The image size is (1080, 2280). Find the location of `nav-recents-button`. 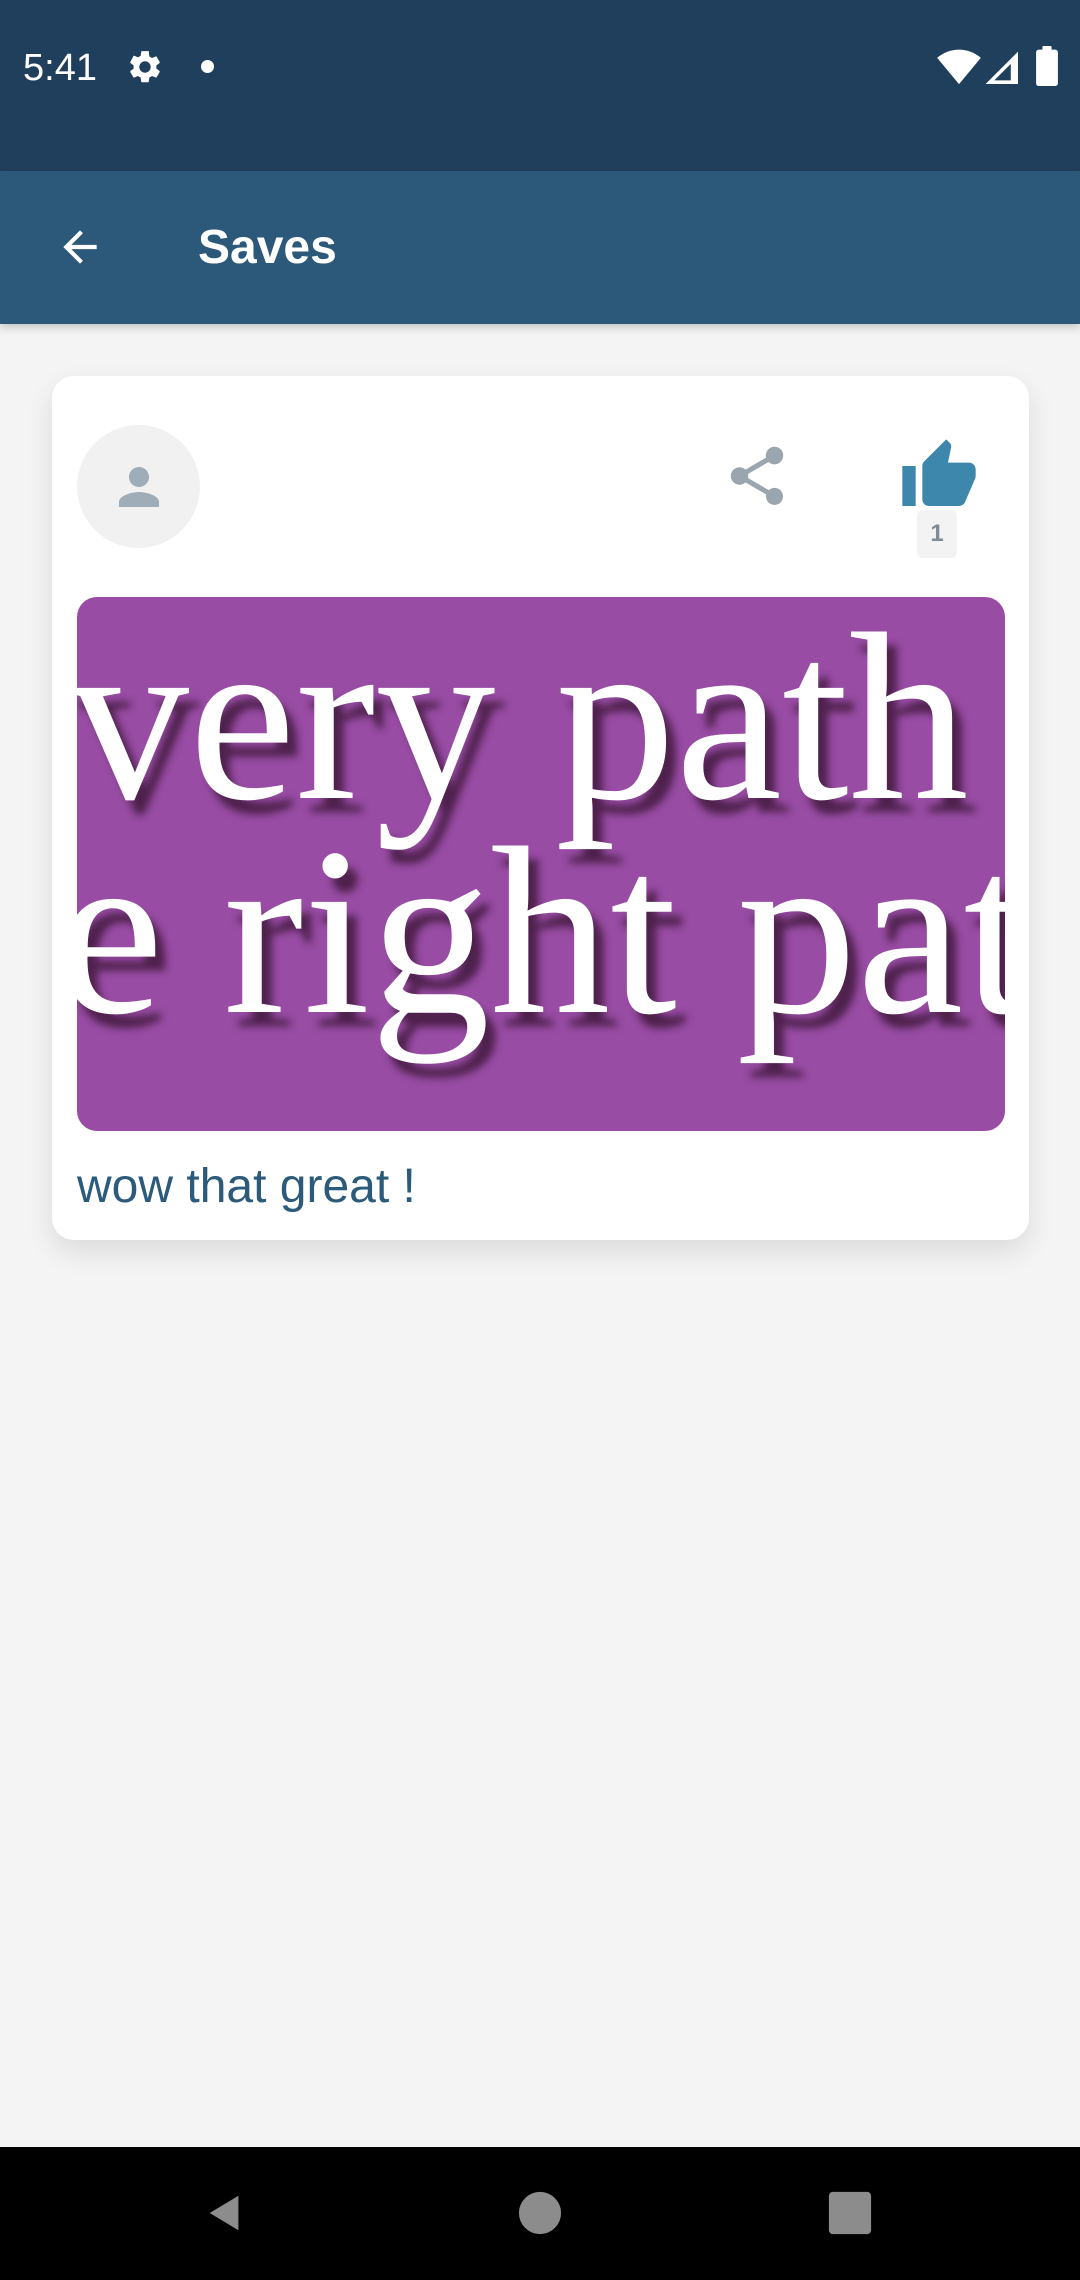

nav-recents-button is located at coordinates (850, 2213).